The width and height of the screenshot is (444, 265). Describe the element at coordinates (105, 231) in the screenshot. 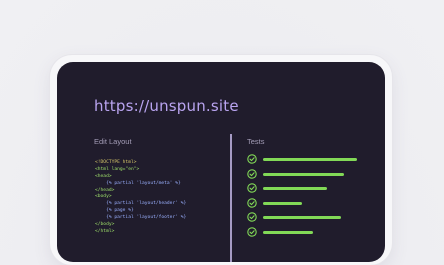

I see `code-line: </html>` at that location.